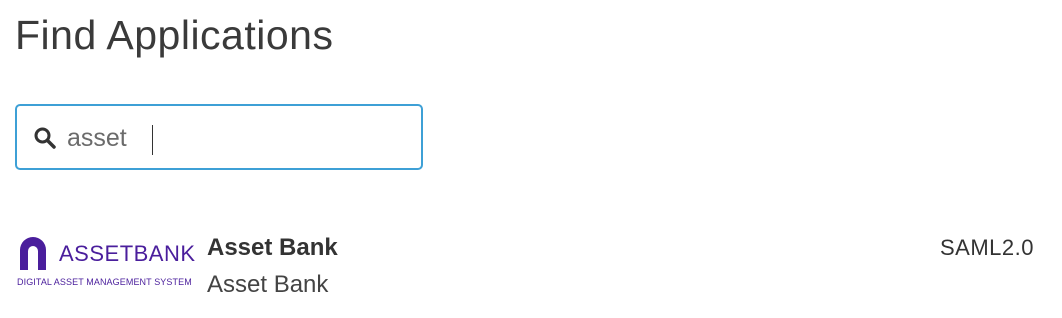  I want to click on app-subname: Asset Bank, so click(268, 284).